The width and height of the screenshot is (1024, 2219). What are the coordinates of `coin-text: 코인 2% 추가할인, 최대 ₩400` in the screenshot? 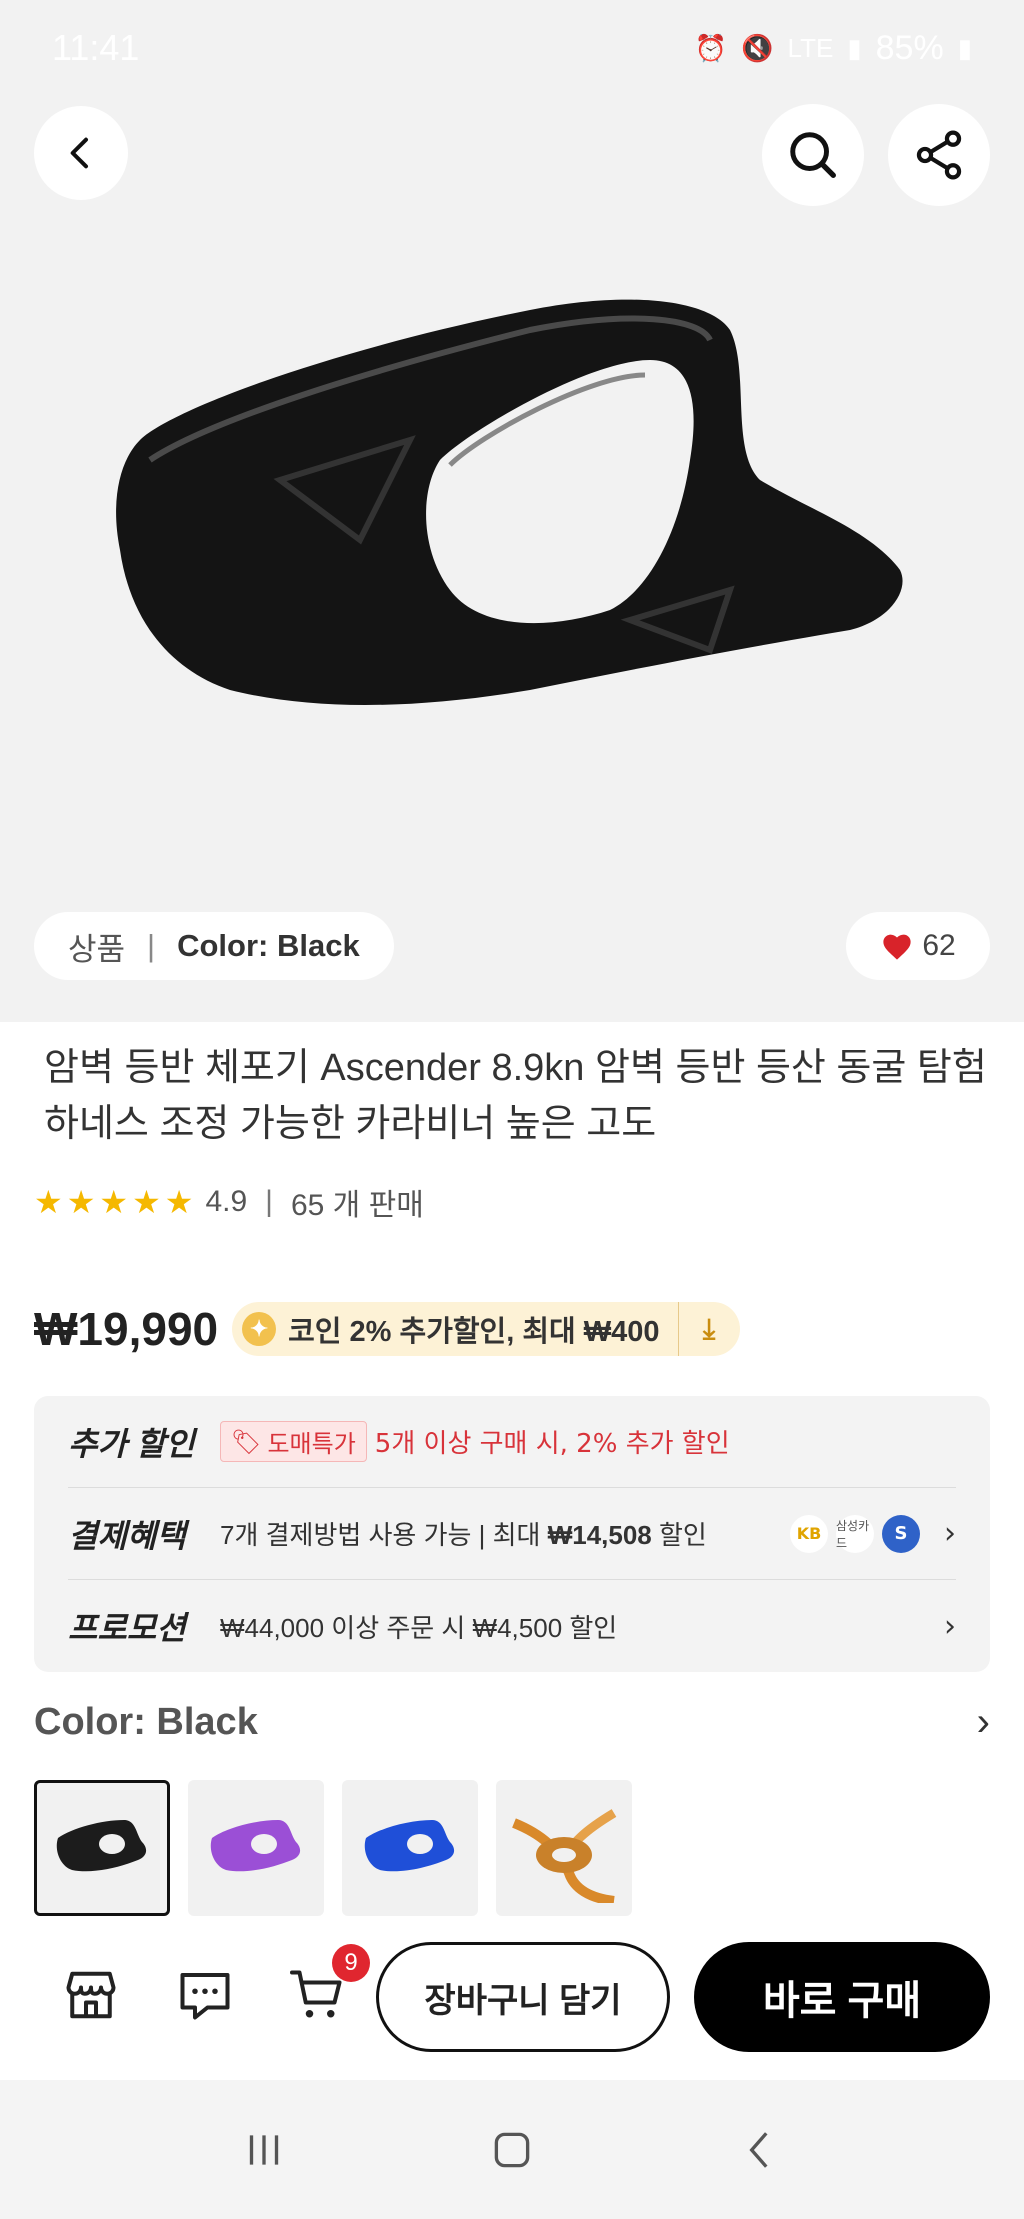 It's located at (474, 1332).